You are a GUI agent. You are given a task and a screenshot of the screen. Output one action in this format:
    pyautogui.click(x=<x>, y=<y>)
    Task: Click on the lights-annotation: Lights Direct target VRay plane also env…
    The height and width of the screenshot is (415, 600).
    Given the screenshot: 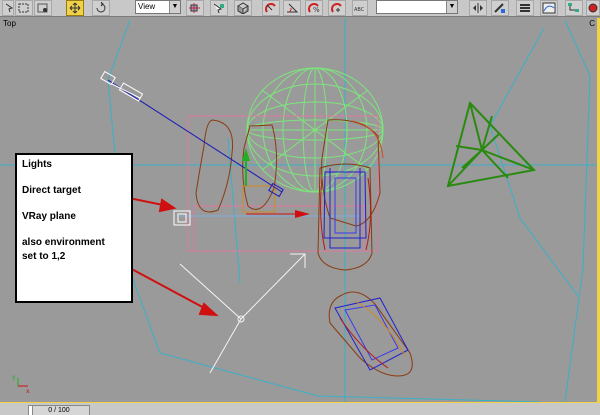 What is the action you would take?
    pyautogui.click(x=74, y=228)
    